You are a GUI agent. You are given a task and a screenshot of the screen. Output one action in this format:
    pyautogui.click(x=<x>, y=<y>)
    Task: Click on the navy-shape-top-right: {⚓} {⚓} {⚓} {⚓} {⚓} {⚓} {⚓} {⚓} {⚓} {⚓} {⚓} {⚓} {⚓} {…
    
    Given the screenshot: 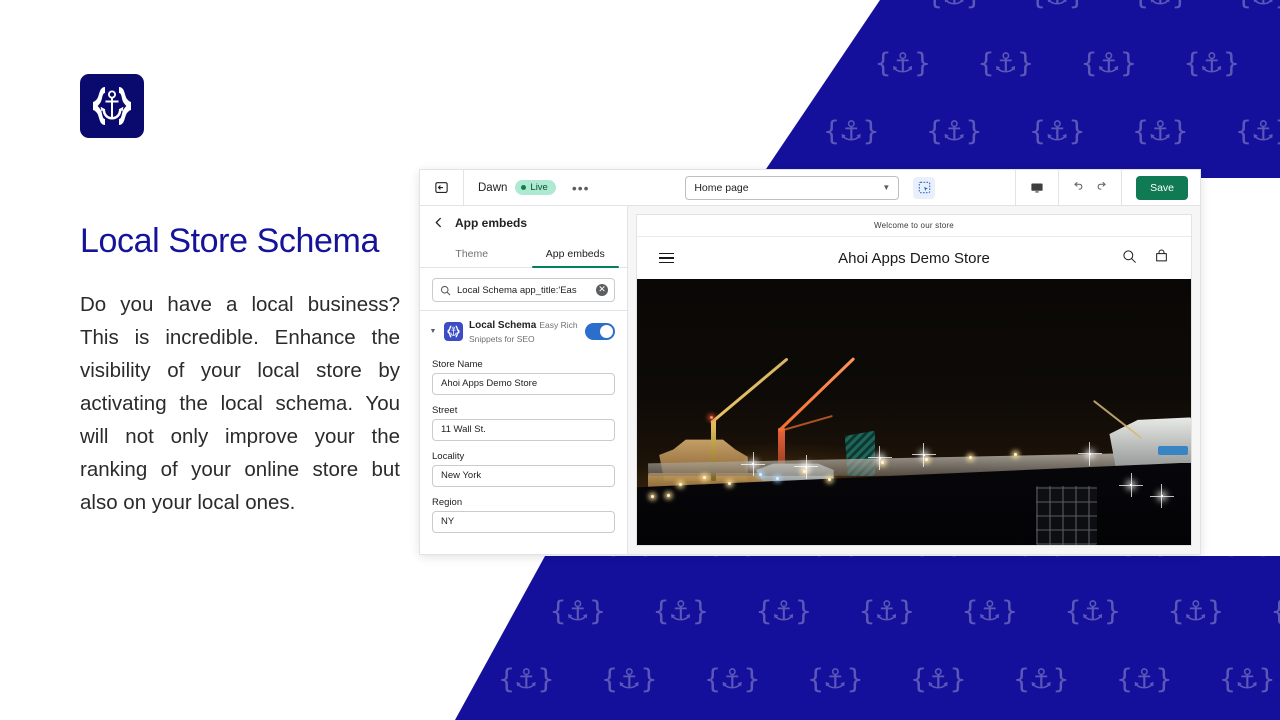 What is the action you would take?
    pyautogui.click(x=1020, y=89)
    